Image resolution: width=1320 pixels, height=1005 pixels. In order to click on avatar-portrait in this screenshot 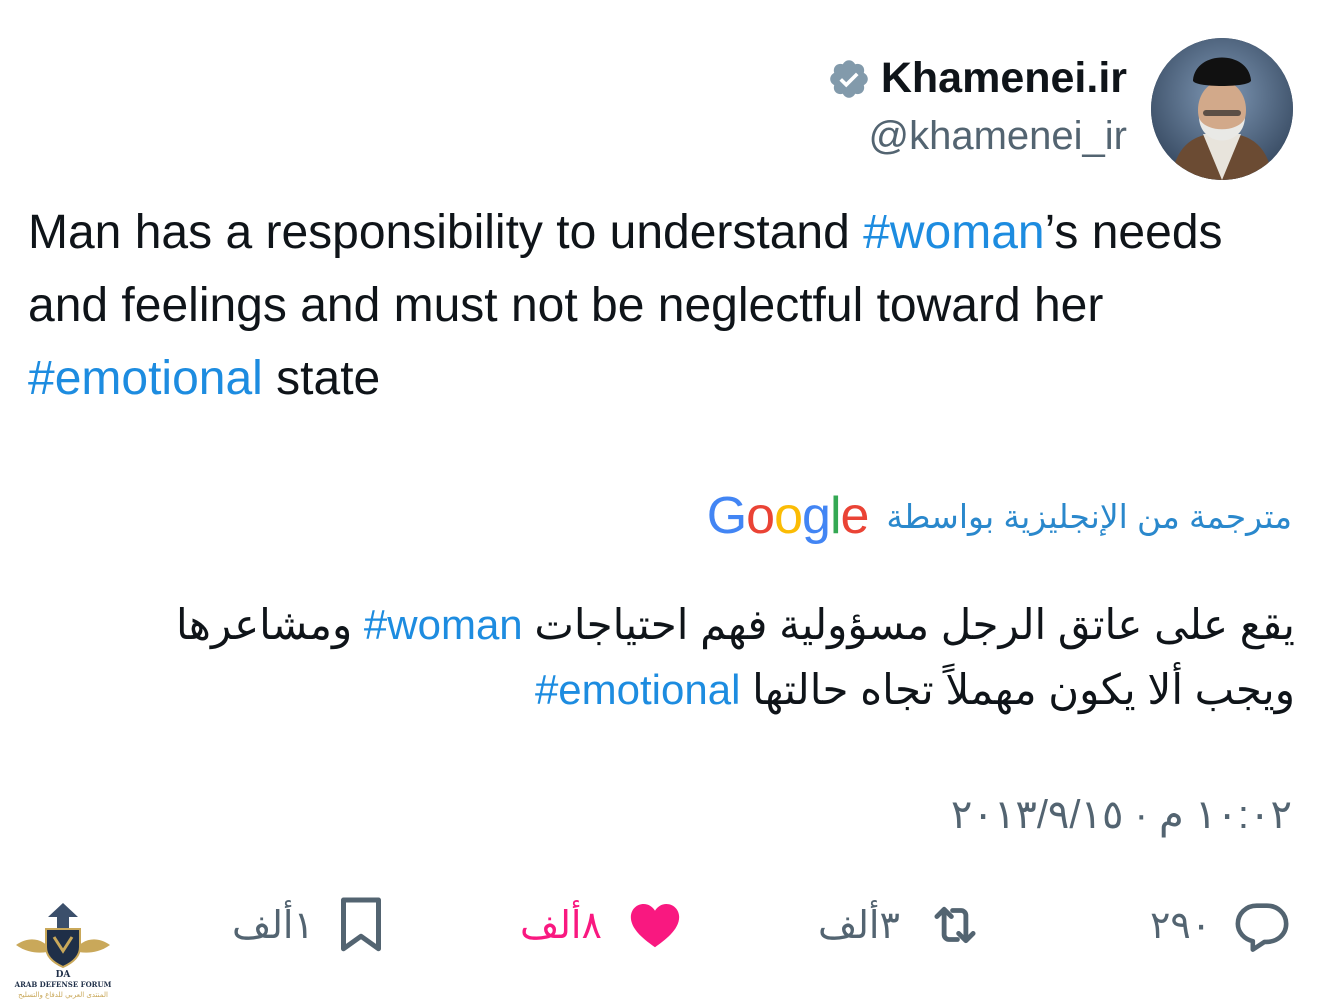, I will do `click(1222, 109)`.